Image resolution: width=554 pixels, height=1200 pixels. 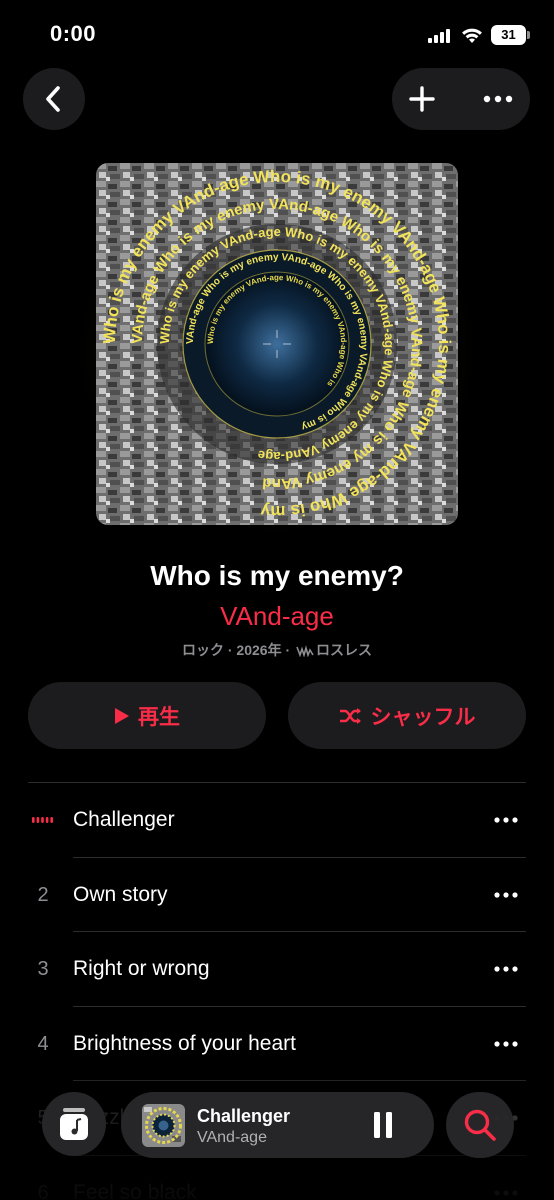 I want to click on album-meta-quality: ロスレス, so click(x=344, y=650).